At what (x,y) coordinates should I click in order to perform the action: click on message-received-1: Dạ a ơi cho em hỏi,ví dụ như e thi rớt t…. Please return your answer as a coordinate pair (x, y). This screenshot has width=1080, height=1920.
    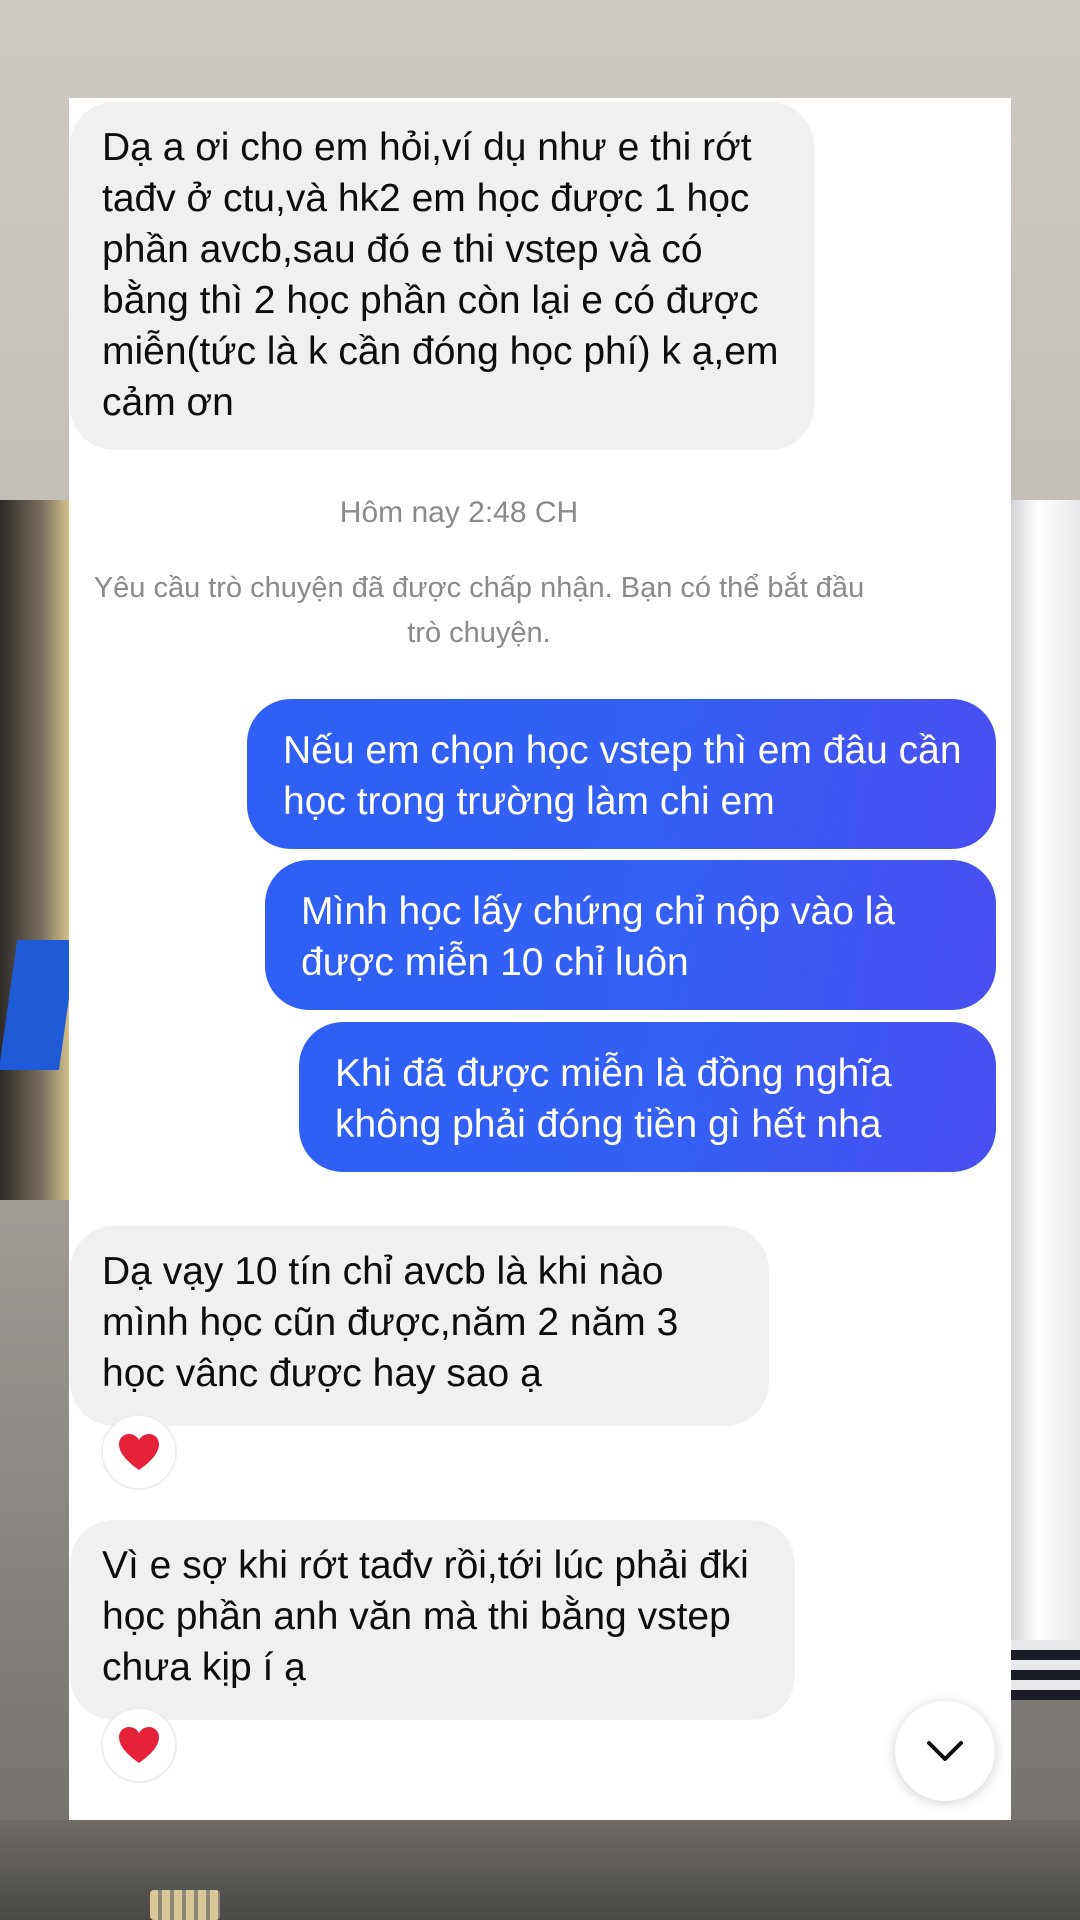
    Looking at the image, I should click on (442, 276).